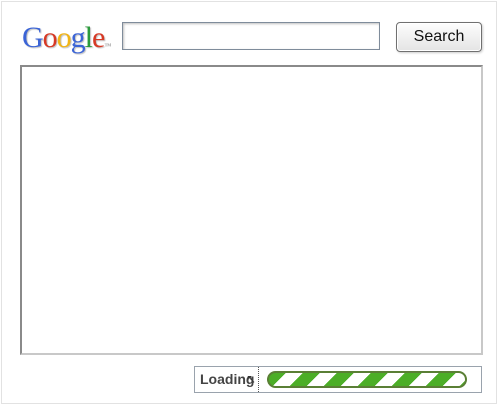 The width and height of the screenshot is (500, 407). Describe the element at coordinates (251, 36) in the screenshot. I see `search-input` at that location.